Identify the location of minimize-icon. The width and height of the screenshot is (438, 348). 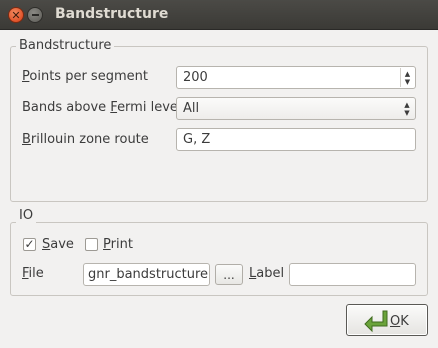
(35, 15).